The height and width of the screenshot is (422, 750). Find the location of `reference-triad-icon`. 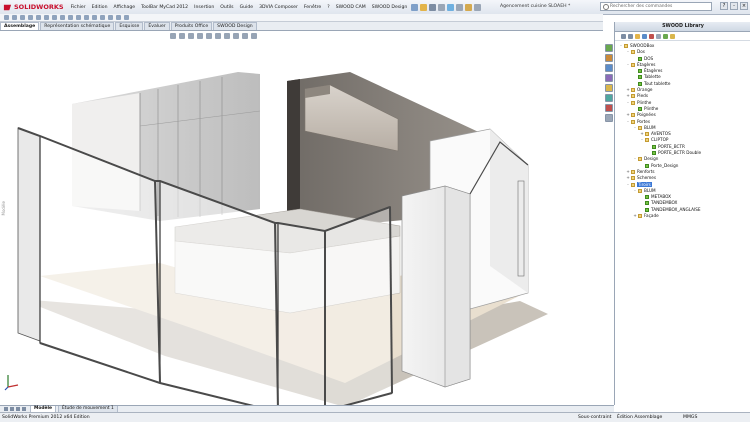

reference-triad-icon is located at coordinates (11, 383).